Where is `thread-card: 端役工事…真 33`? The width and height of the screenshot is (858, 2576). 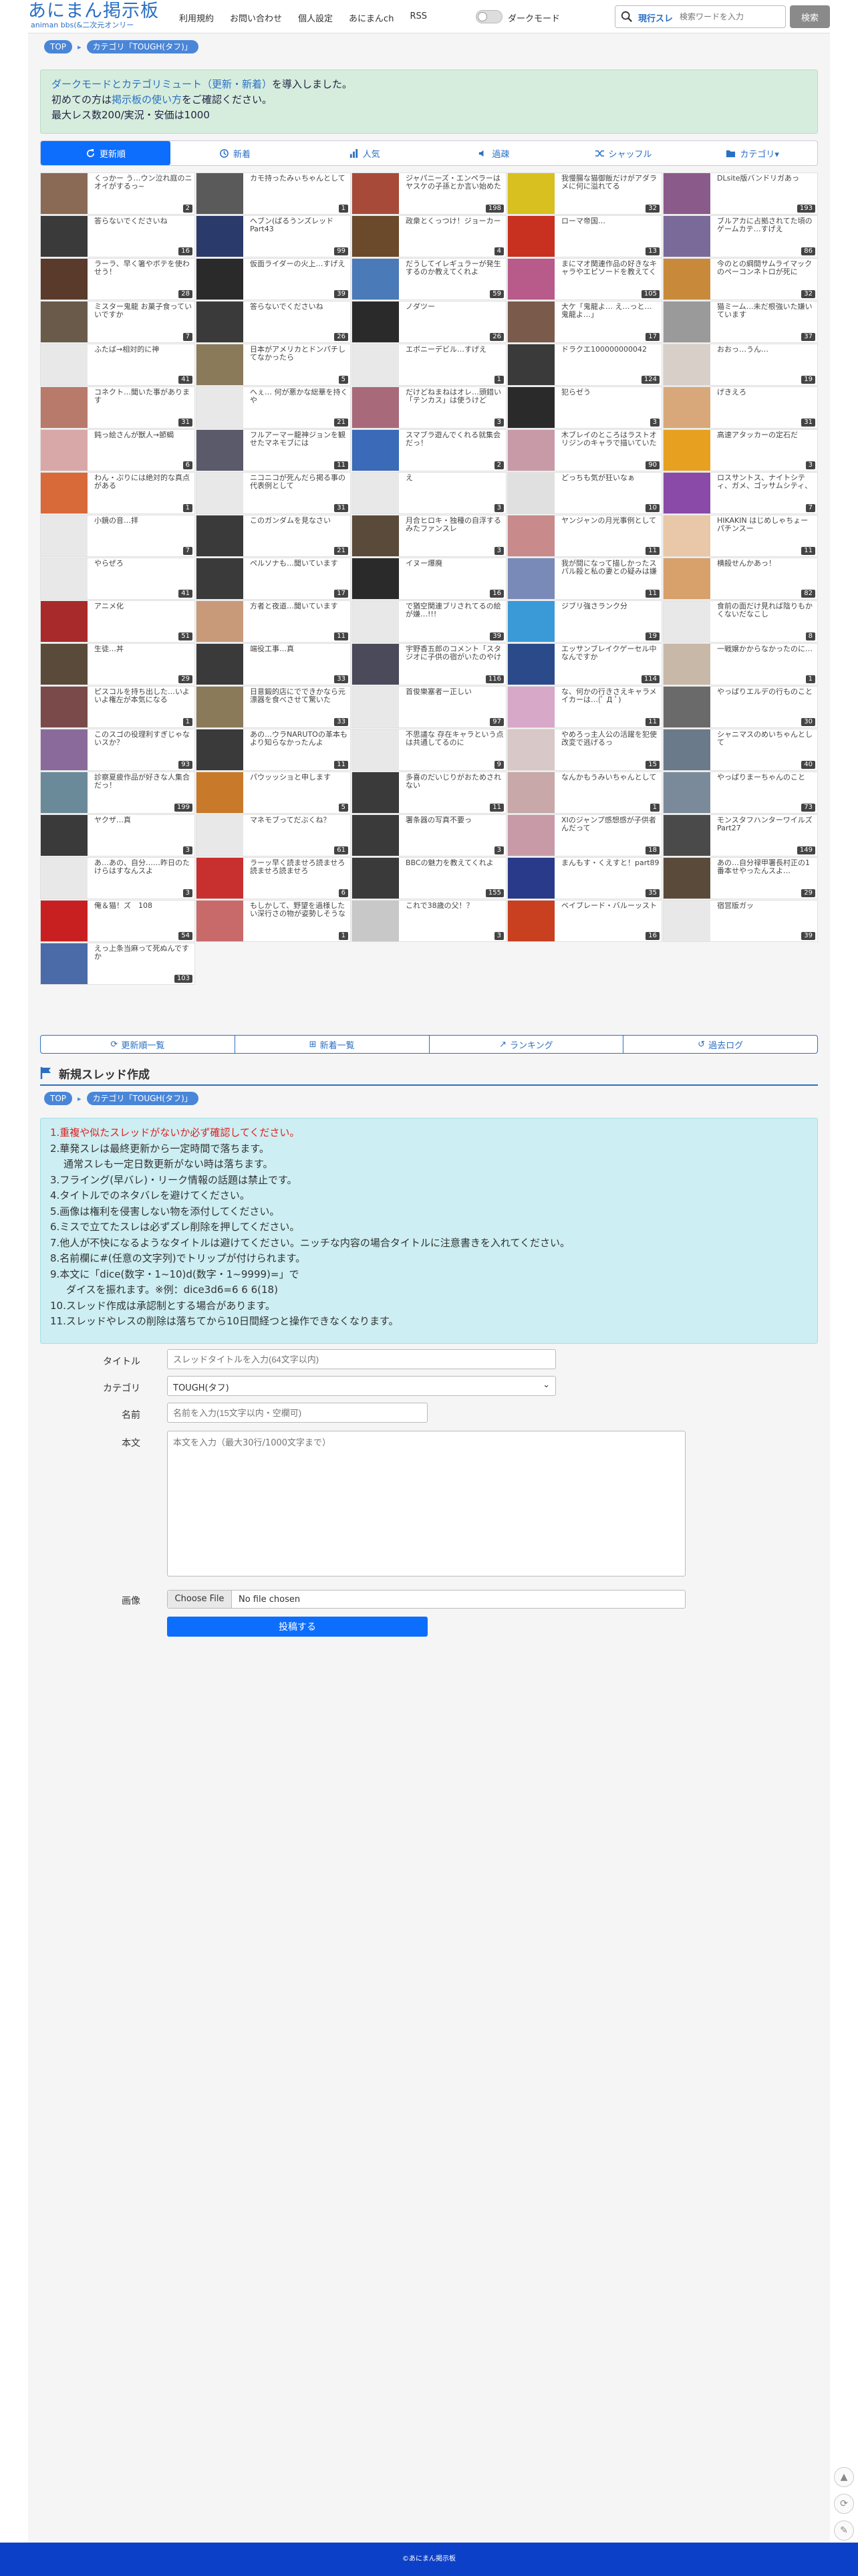
thread-card: 端役工事…真 33 is located at coordinates (273, 664).